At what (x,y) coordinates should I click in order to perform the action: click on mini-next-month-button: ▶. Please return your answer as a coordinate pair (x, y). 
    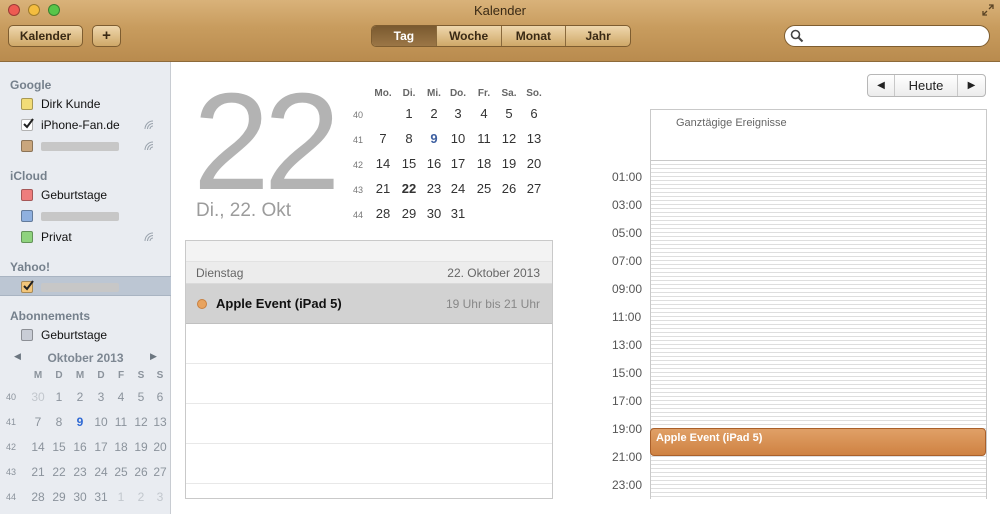
    Looking at the image, I should click on (153, 356).